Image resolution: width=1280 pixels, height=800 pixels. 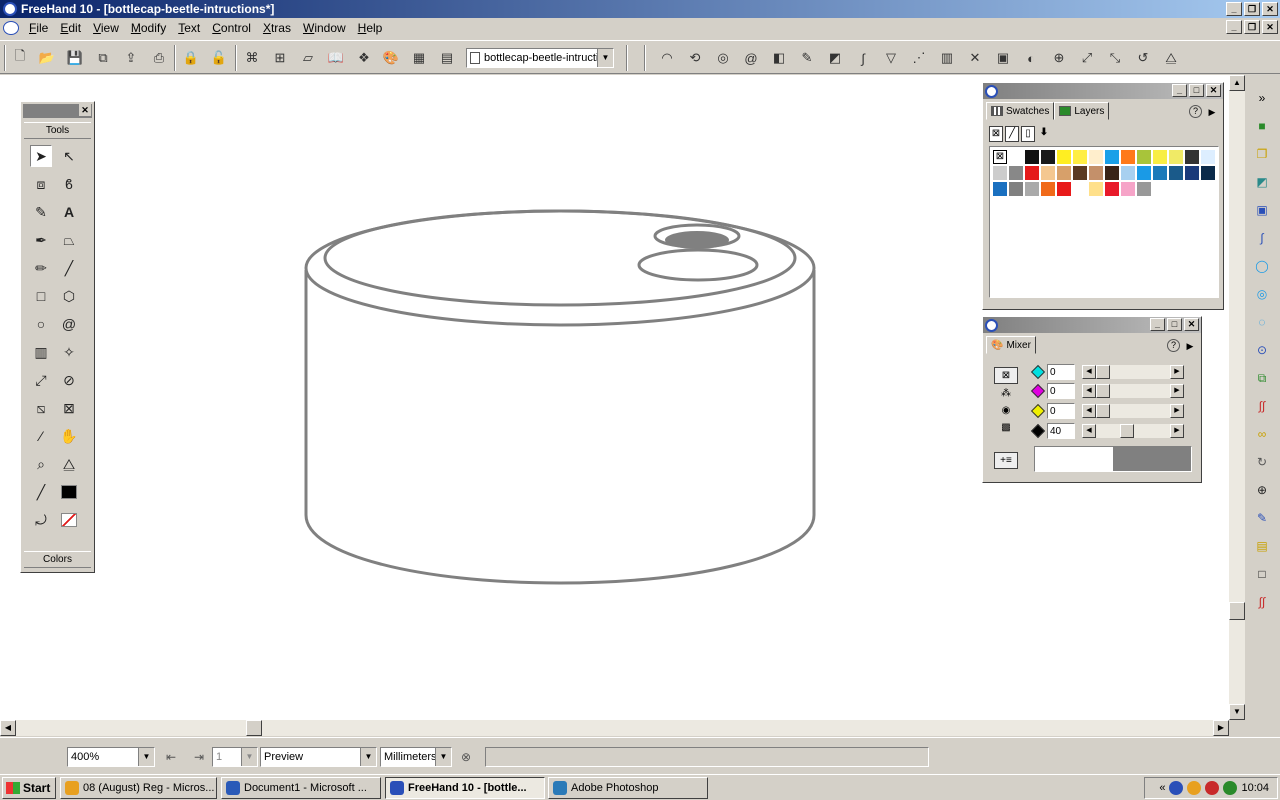 I want to click on doc-restore-button: ❐, so click(x=1252, y=27).